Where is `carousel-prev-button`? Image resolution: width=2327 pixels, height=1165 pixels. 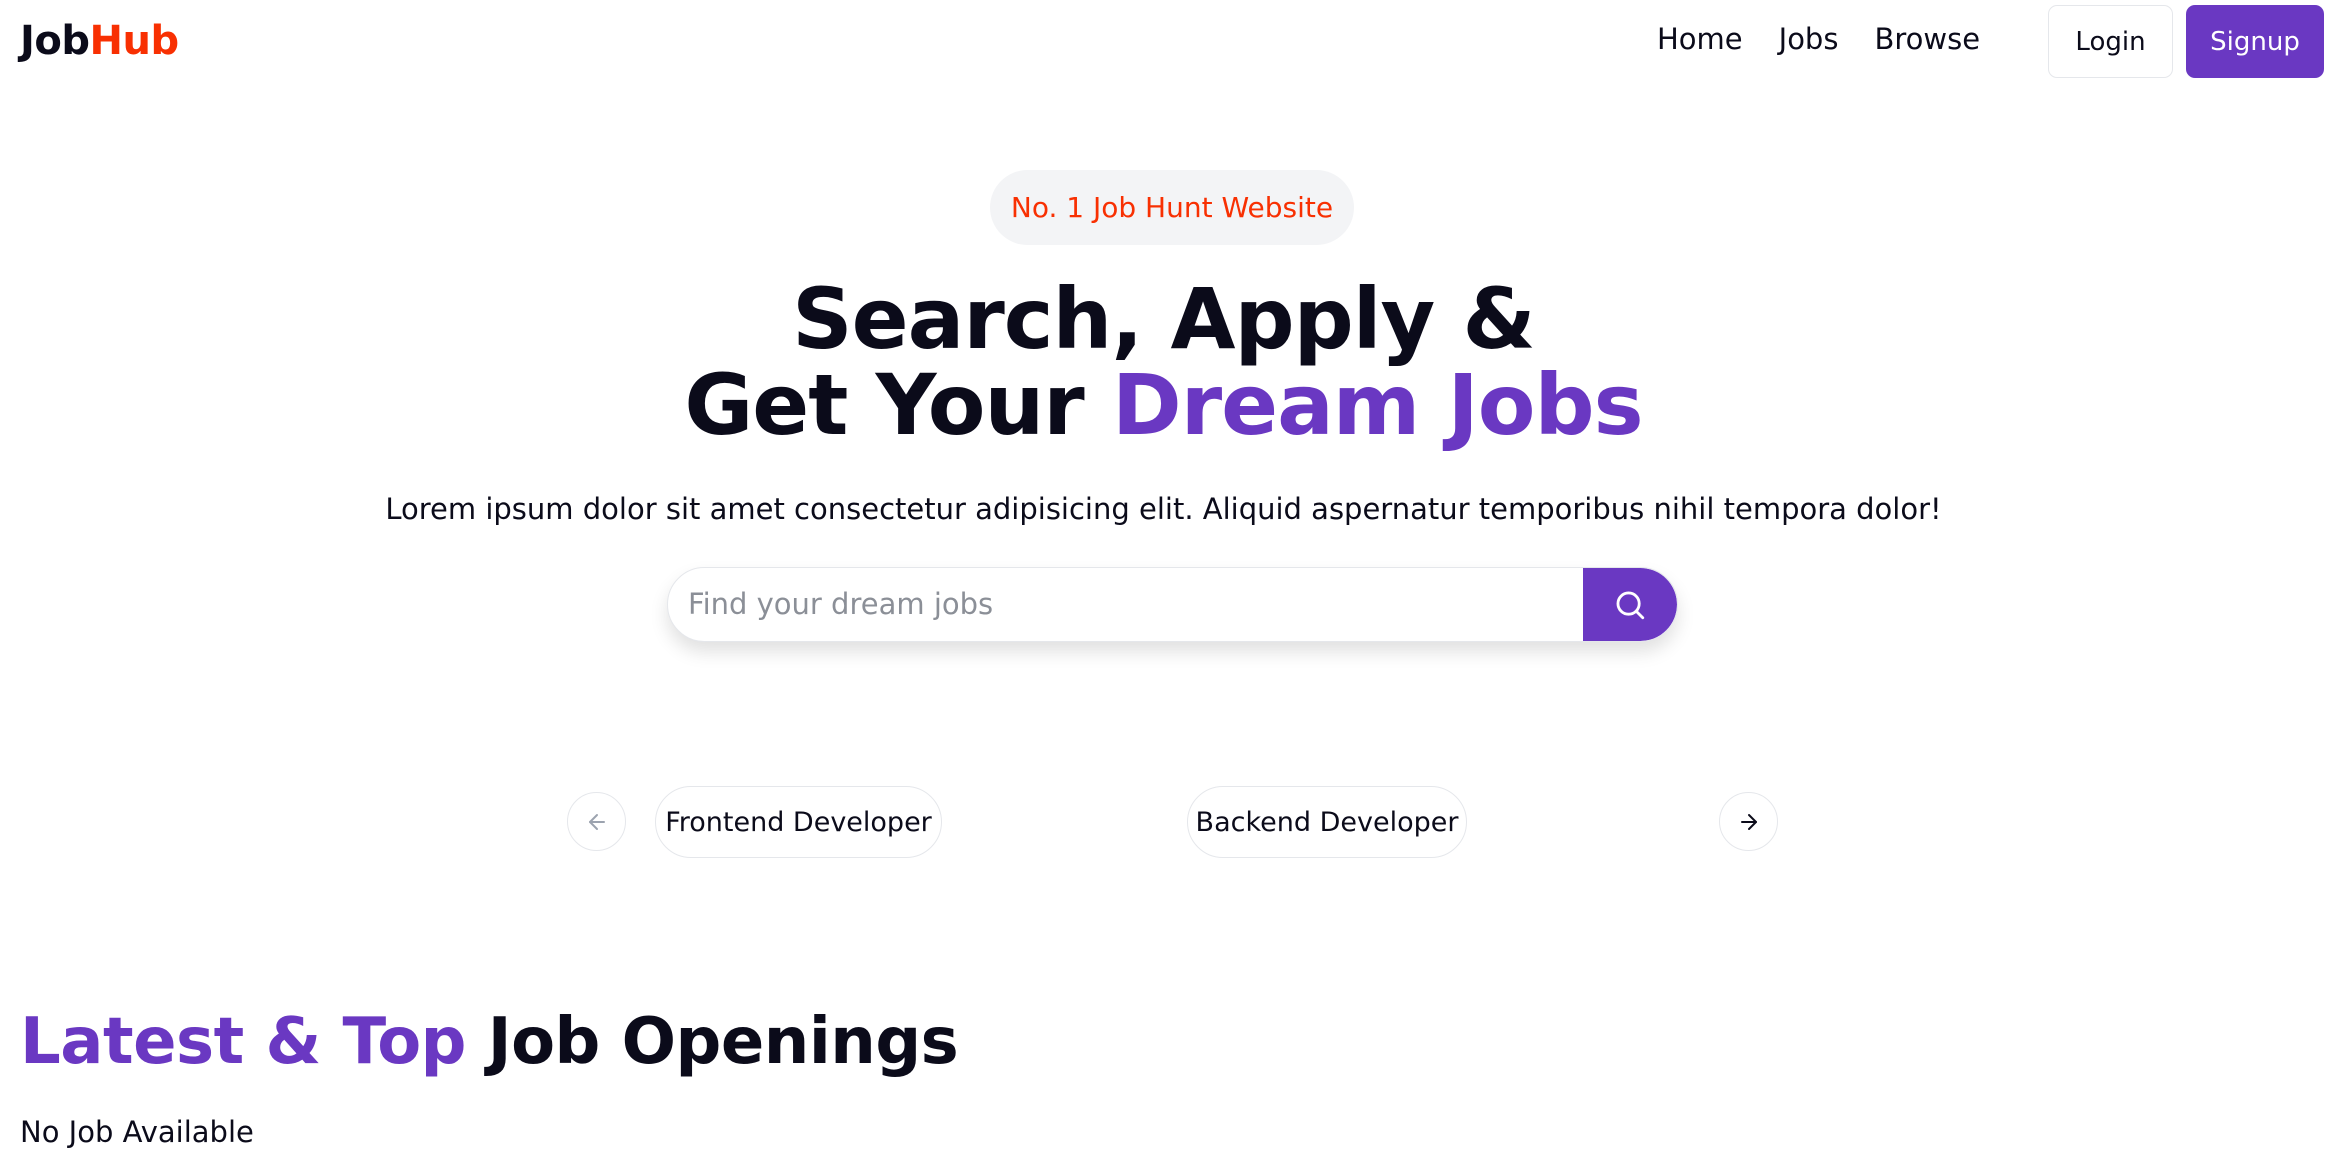
carousel-prev-button is located at coordinates (596, 821).